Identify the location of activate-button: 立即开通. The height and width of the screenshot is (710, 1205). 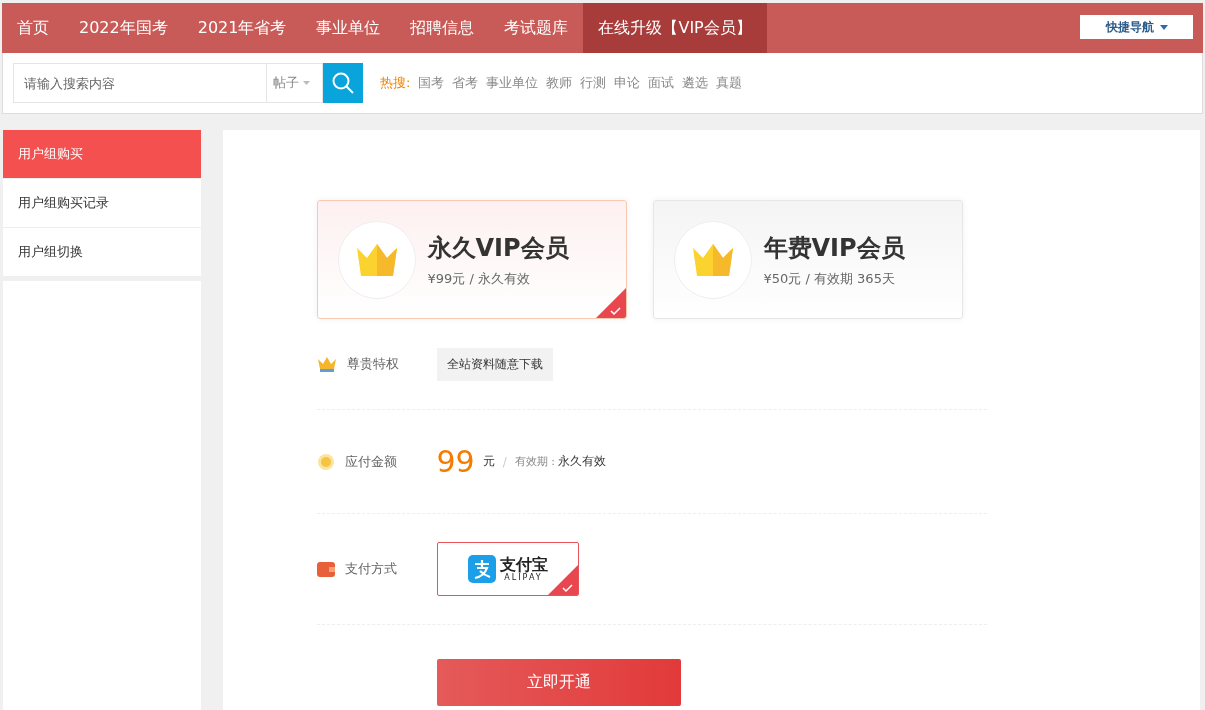
(558, 682).